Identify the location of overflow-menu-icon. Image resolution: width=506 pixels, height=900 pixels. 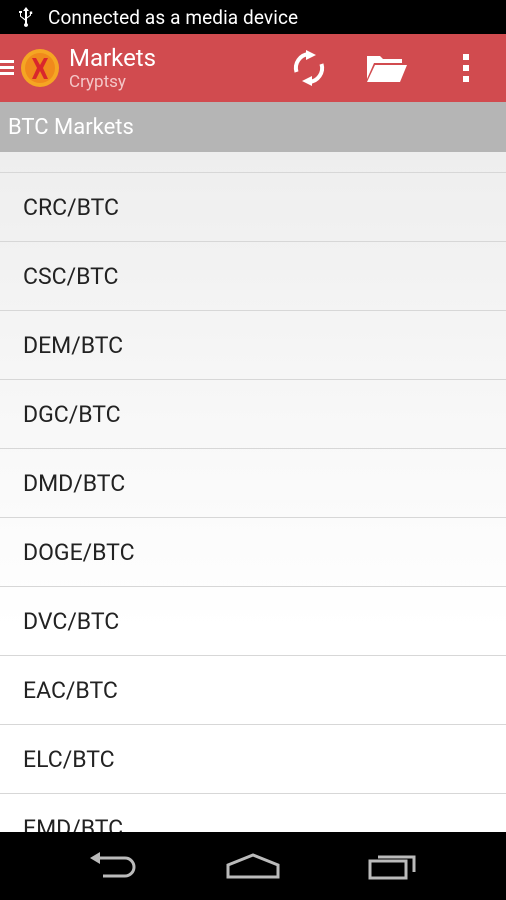
(466, 68).